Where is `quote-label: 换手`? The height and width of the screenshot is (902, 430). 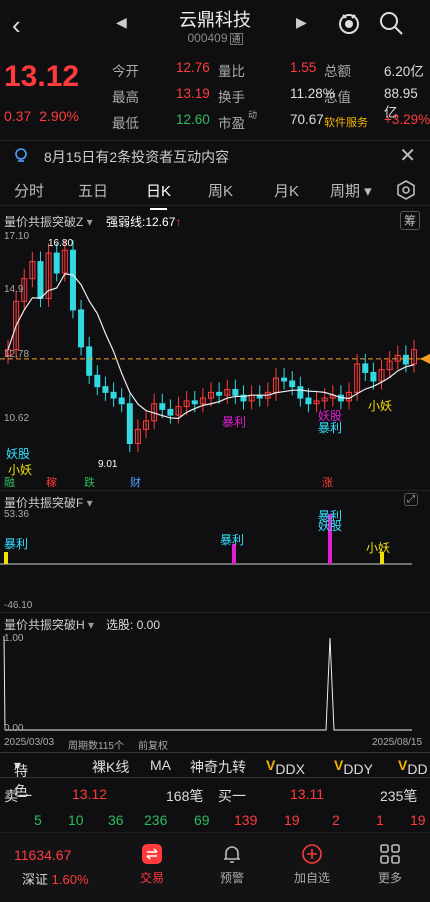
quote-label: 换手 is located at coordinates (231, 97).